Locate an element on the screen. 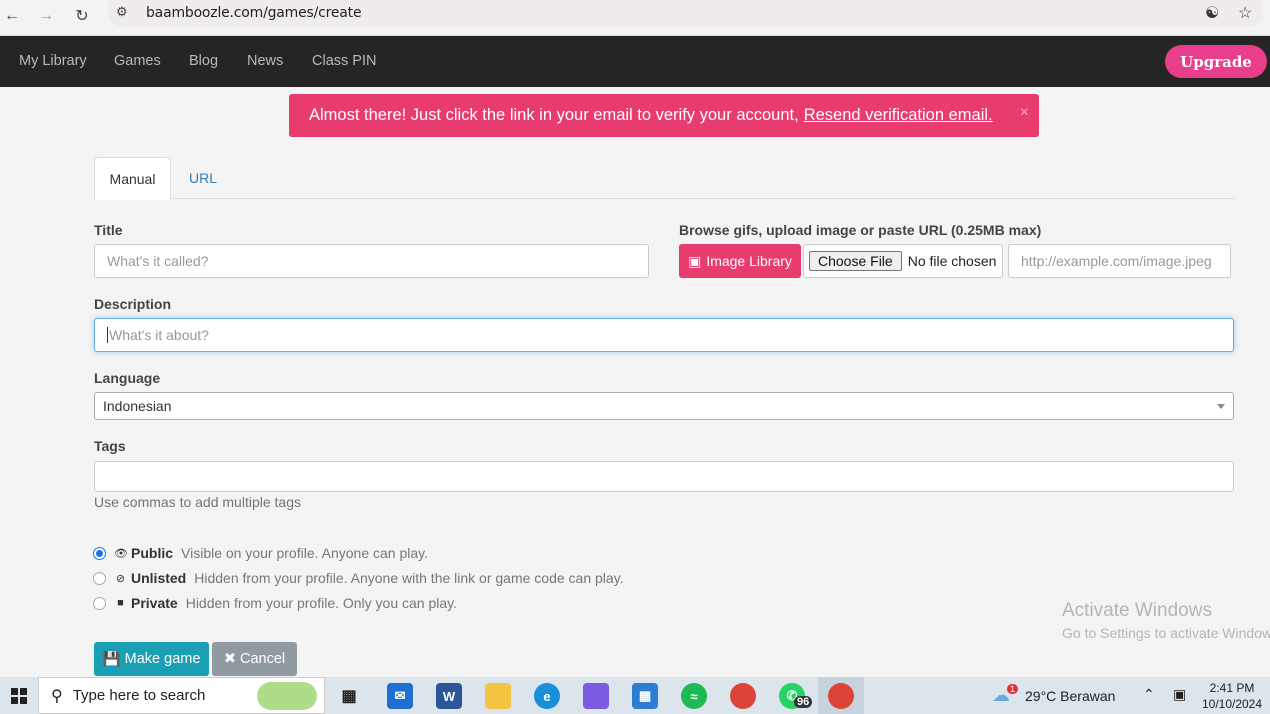 The image size is (1270, 714). creation-tabs: Manual URL is located at coordinates (664, 178).